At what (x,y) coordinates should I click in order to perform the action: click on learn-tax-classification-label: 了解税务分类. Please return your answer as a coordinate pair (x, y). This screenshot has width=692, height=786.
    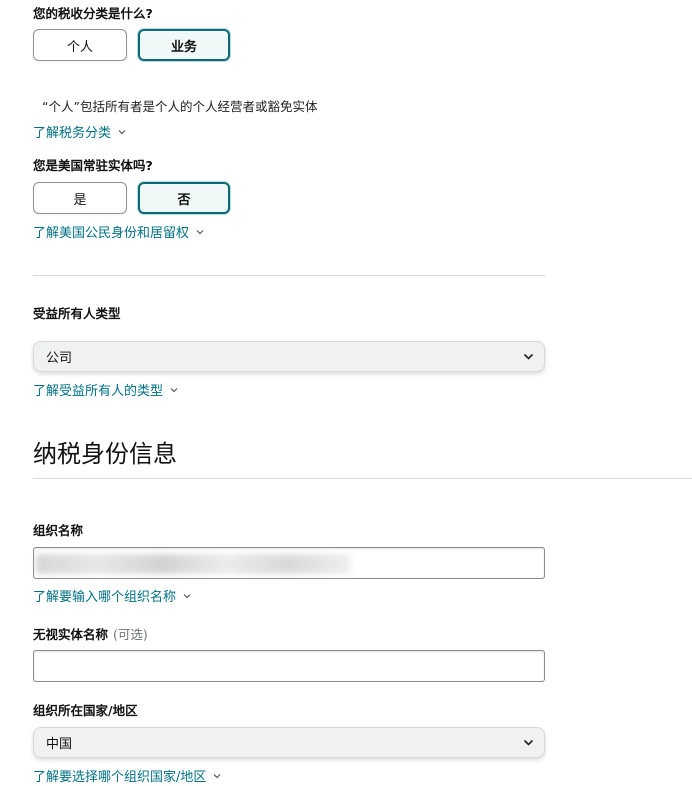
    Looking at the image, I should click on (72, 133).